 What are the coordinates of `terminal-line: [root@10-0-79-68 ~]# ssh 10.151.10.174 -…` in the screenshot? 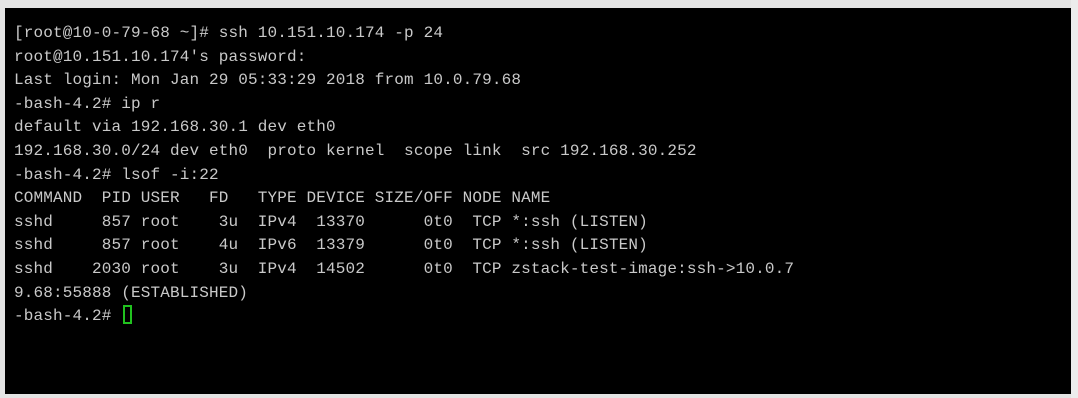 It's located at (229, 33).